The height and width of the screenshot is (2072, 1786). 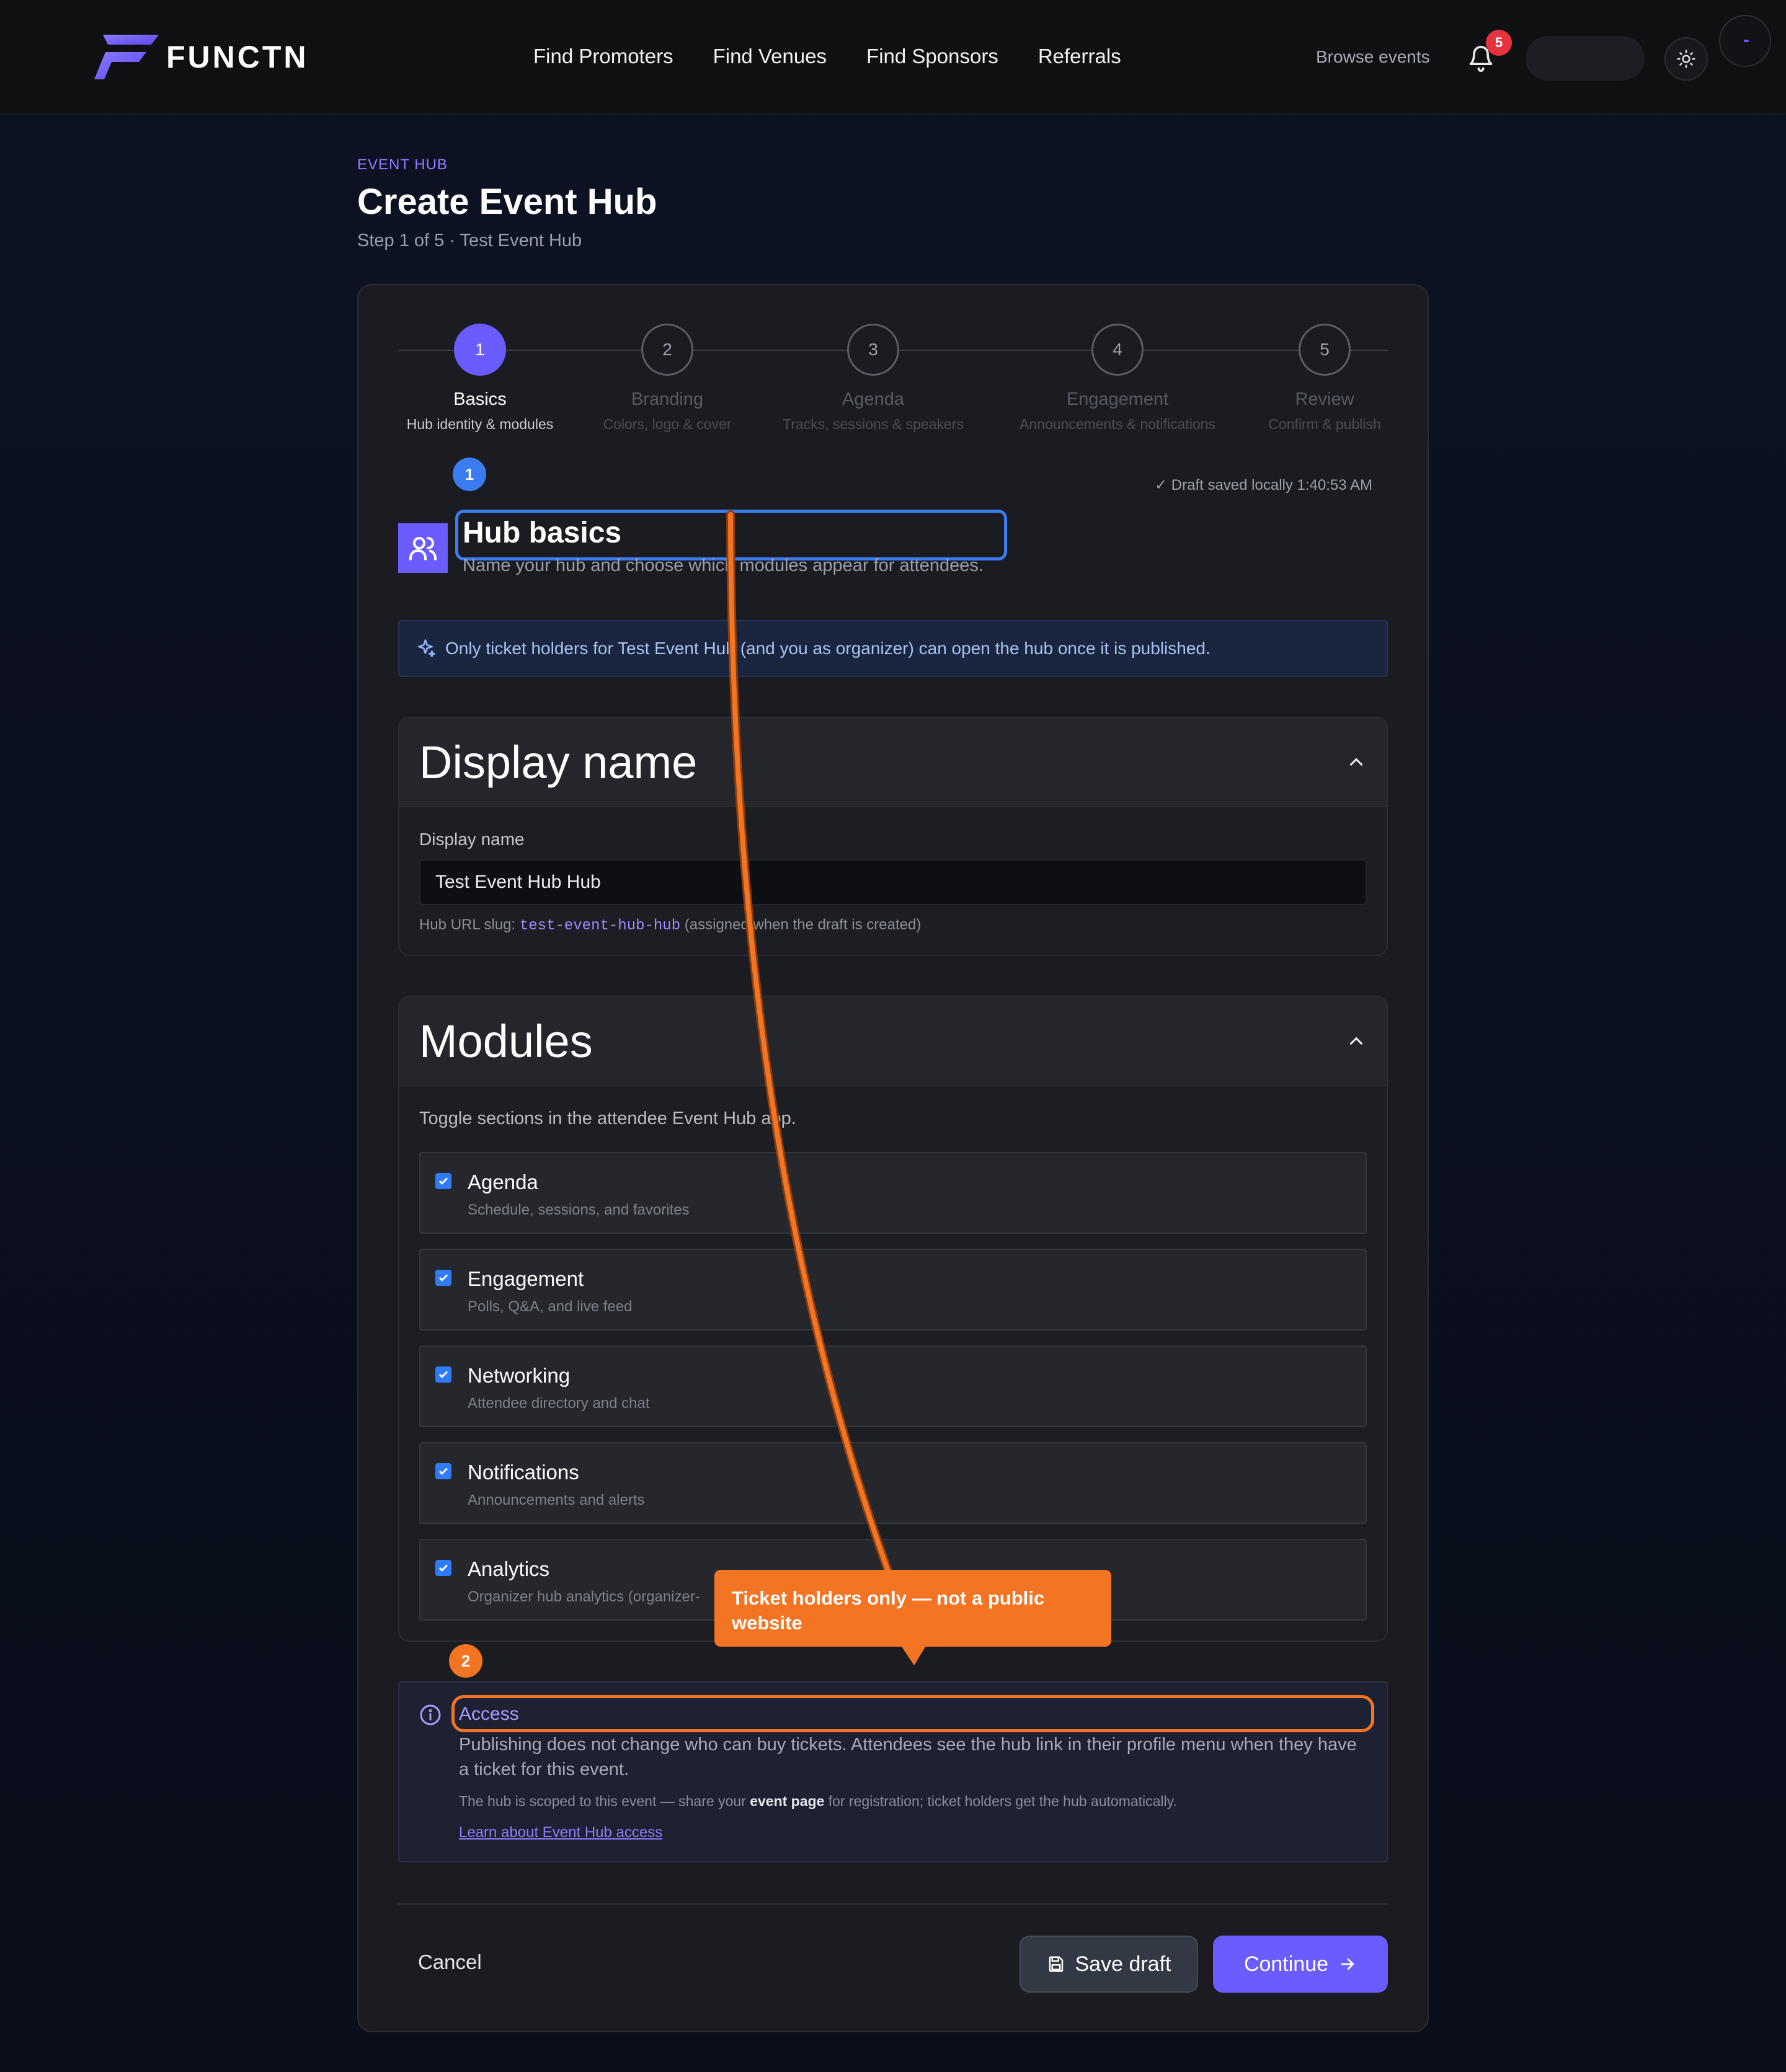 What do you see at coordinates (1585, 58) in the screenshot?
I see `account-pill` at bounding box center [1585, 58].